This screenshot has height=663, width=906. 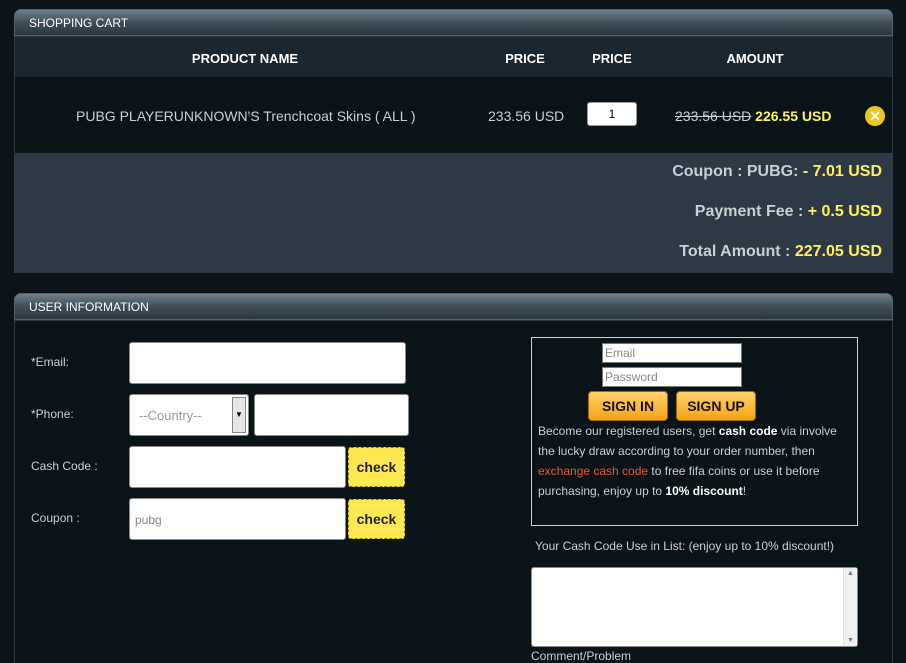 I want to click on shopping-cart-title: SHOPPING CART, so click(x=79, y=23).